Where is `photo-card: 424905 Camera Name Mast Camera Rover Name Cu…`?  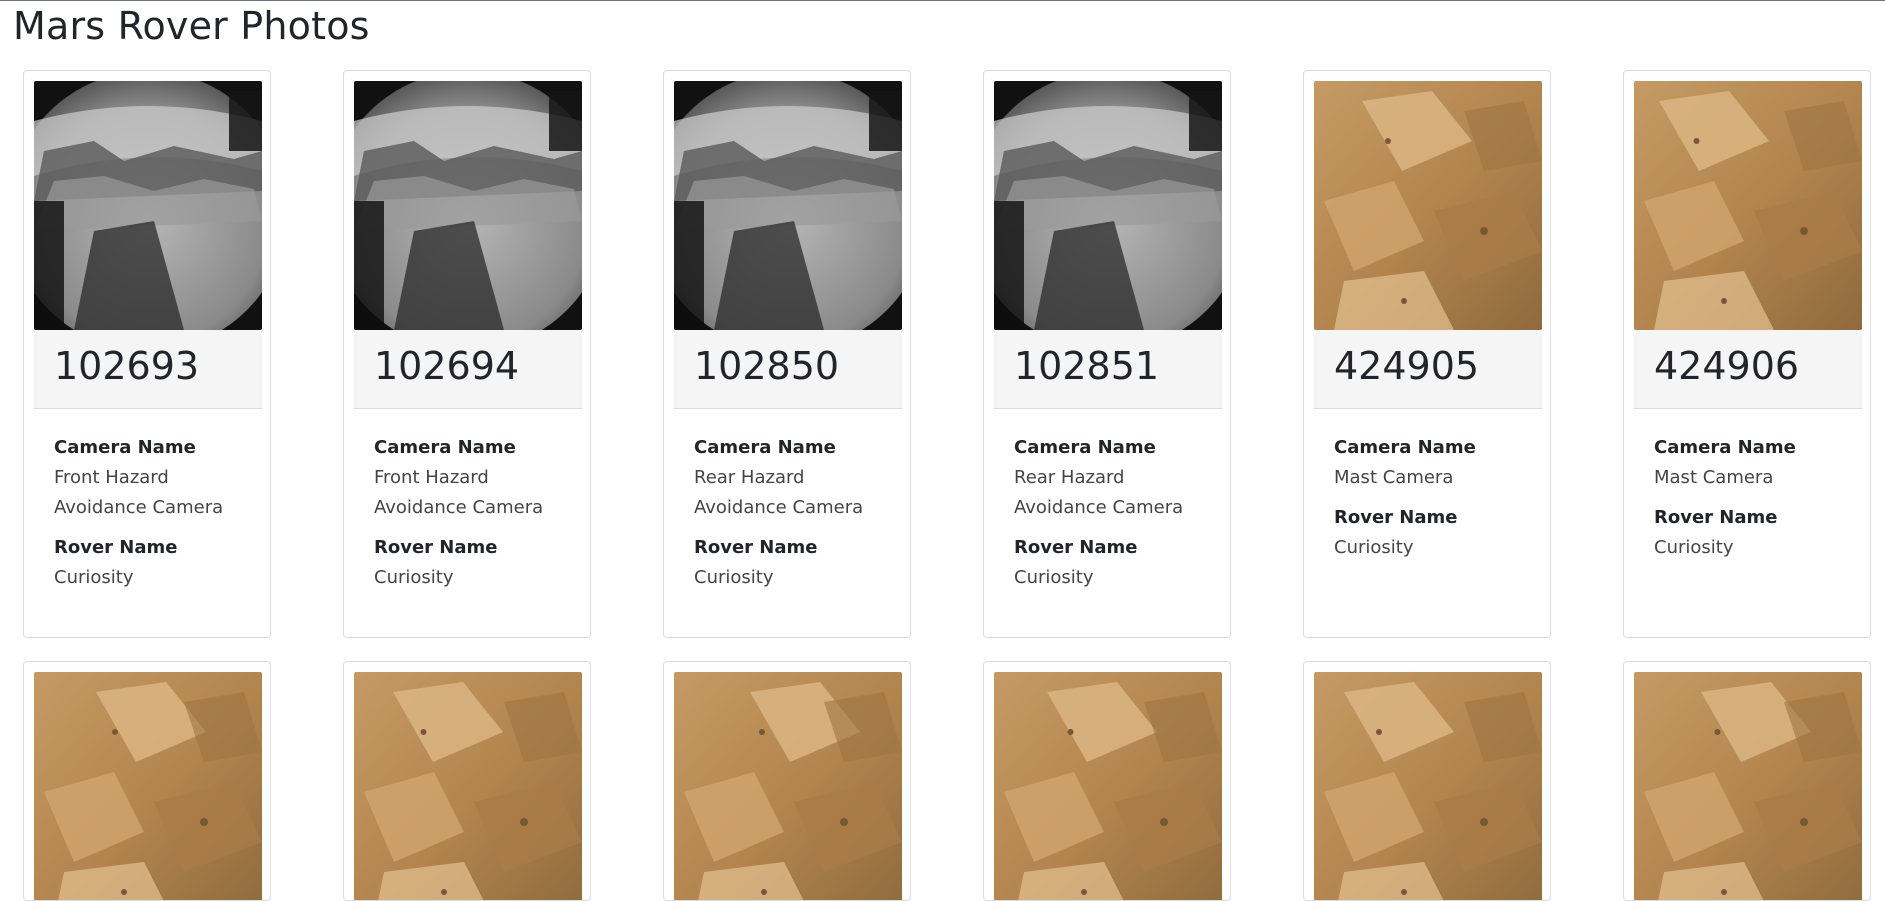
photo-card: 424905 Camera Name Mast Camera Rover Name Cu… is located at coordinates (1427, 354).